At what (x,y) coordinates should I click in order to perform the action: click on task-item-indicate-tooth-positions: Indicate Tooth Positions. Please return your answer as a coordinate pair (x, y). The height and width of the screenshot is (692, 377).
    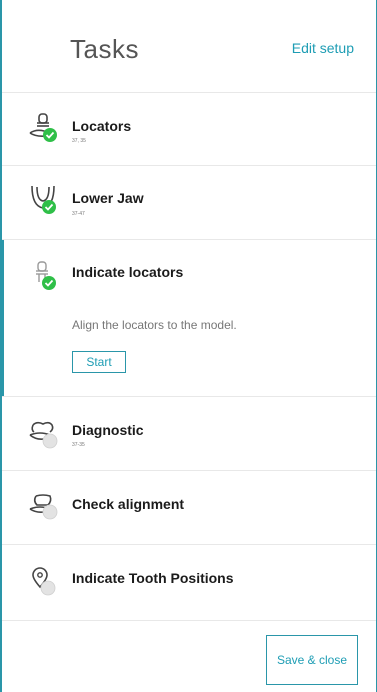
    Looking at the image, I should click on (189, 582).